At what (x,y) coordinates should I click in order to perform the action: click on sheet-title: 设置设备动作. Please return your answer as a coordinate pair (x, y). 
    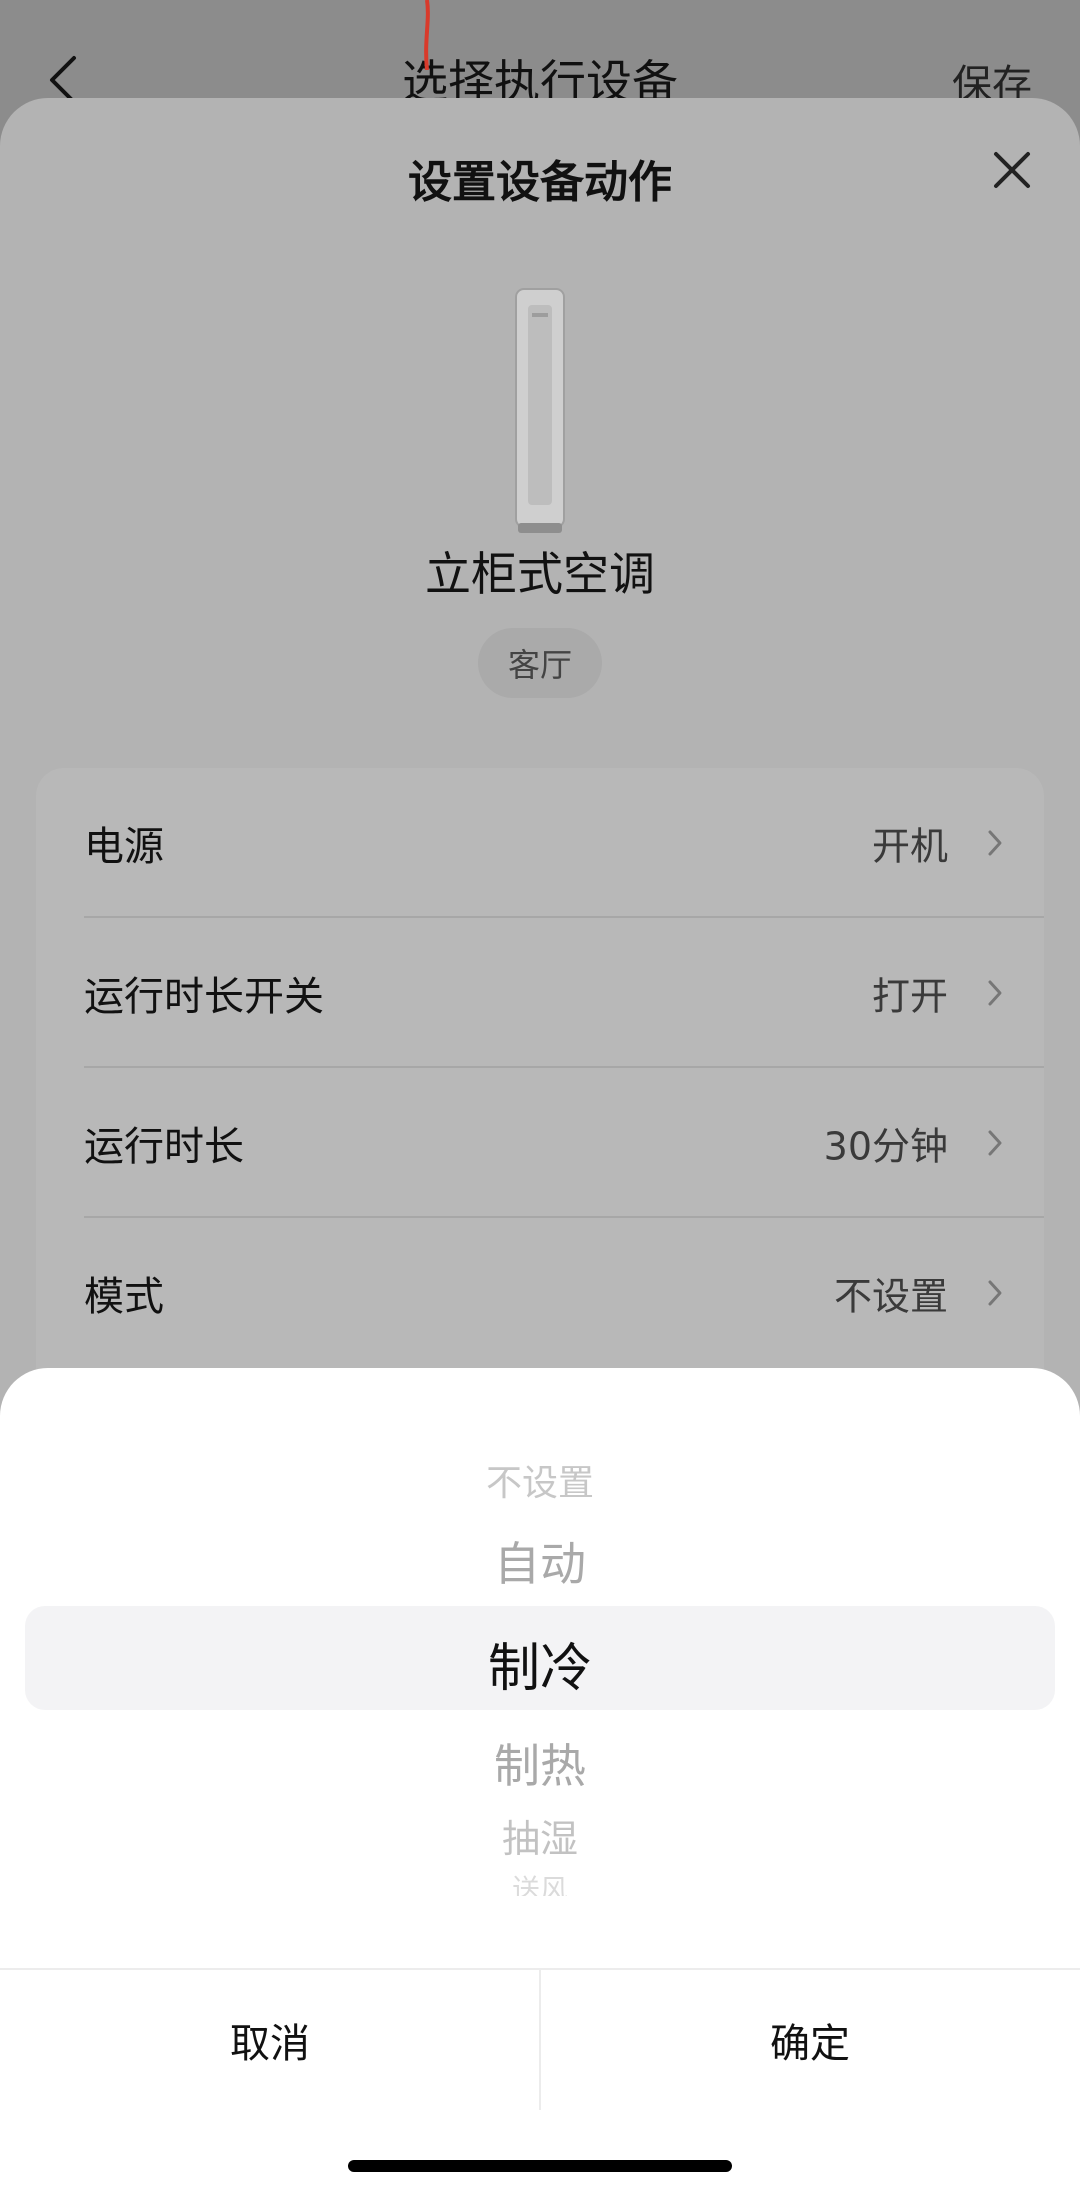
    Looking at the image, I should click on (540, 182).